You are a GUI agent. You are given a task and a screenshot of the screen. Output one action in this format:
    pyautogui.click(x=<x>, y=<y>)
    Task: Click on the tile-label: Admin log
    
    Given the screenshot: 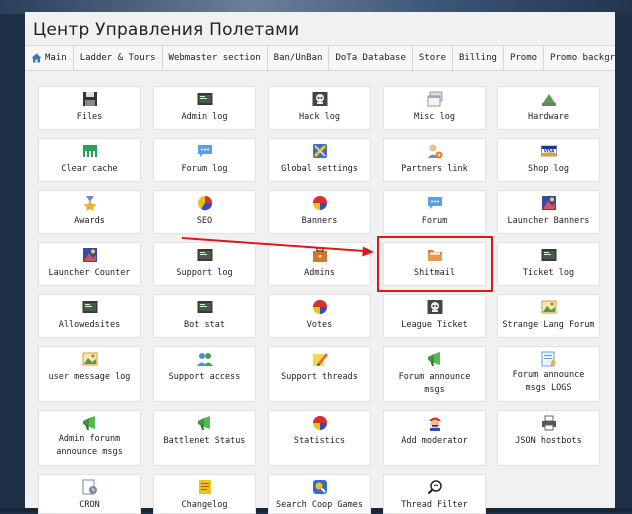 What is the action you would take?
    pyautogui.click(x=204, y=117)
    